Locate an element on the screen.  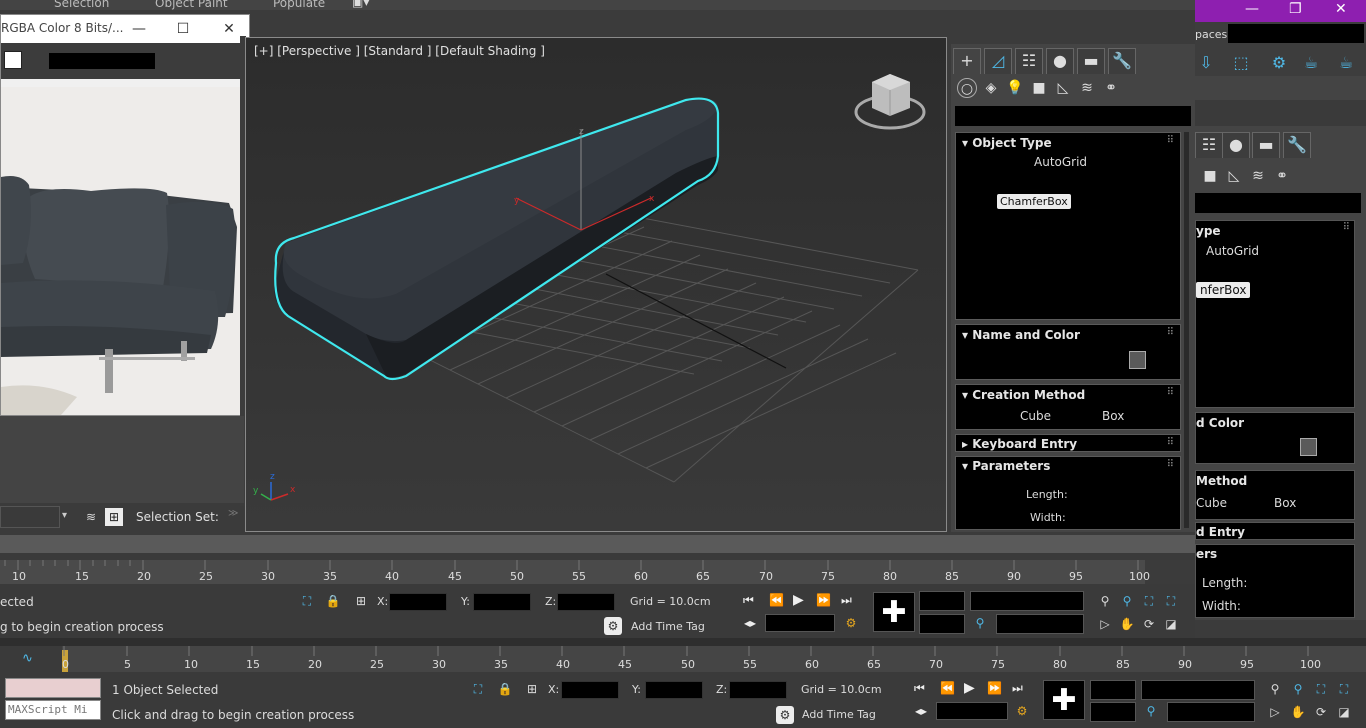
time-slider is located at coordinates (597, 544).